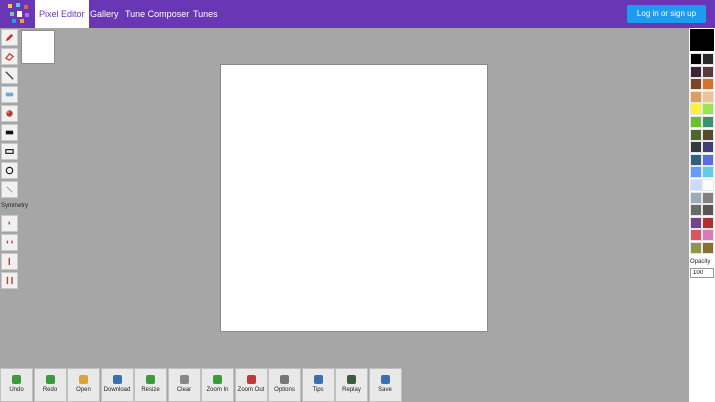 The width and height of the screenshot is (715, 402). What do you see at coordinates (83, 390) in the screenshot?
I see `toolbar-button-label: Open` at bounding box center [83, 390].